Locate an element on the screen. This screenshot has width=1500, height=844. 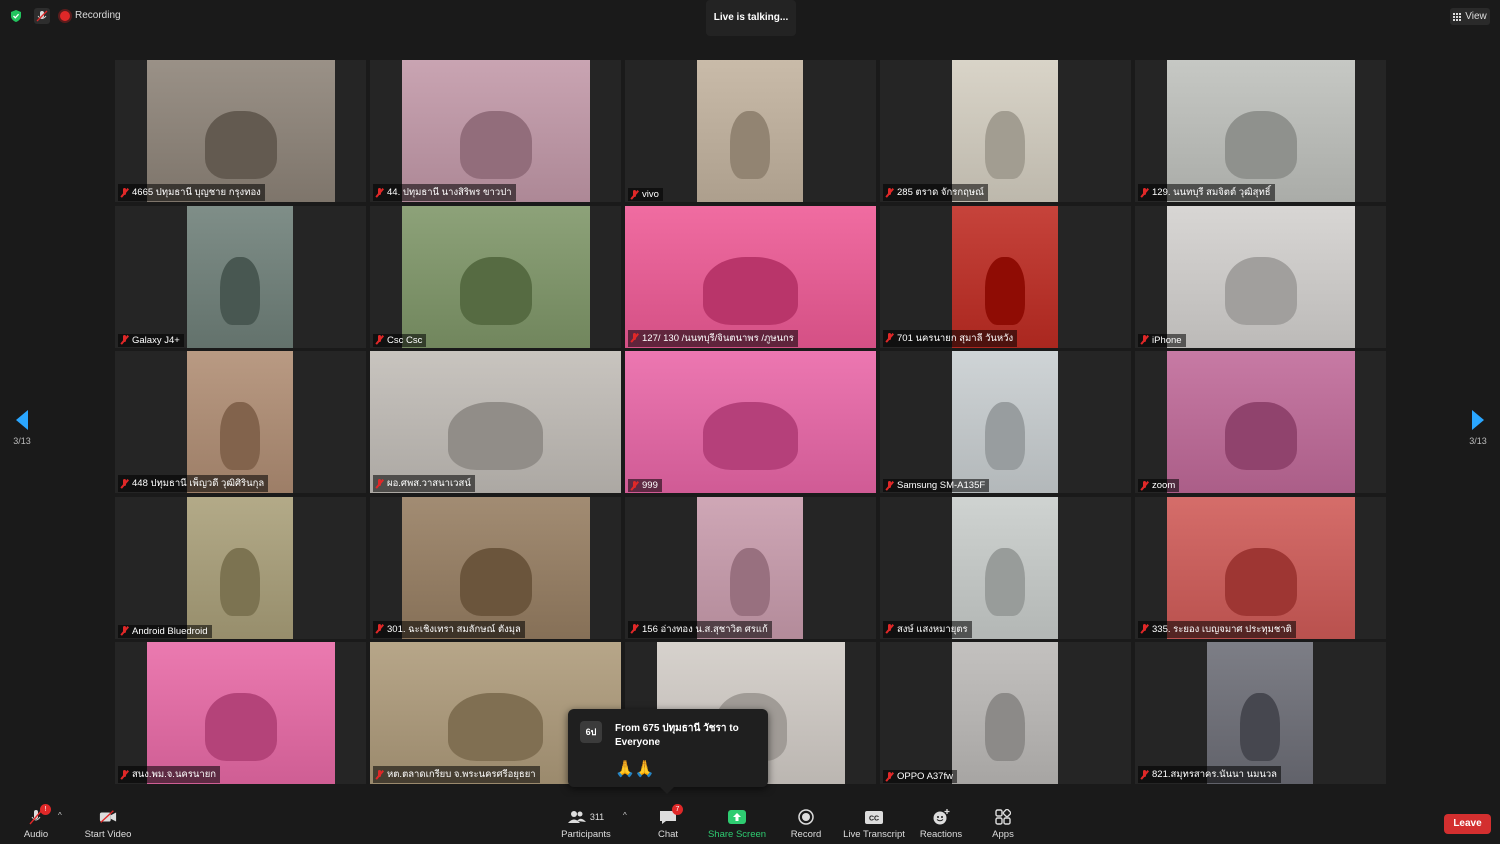
participant-tile: สนง.พม.จ.นครนายก is located at coordinates (240, 713).